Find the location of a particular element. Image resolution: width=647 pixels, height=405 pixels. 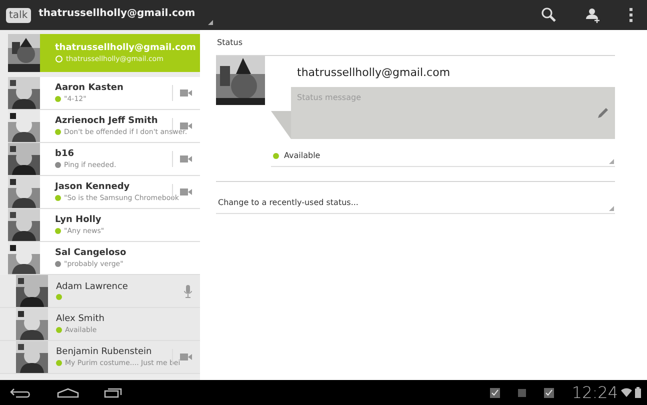

home-icon is located at coordinates (68, 393).